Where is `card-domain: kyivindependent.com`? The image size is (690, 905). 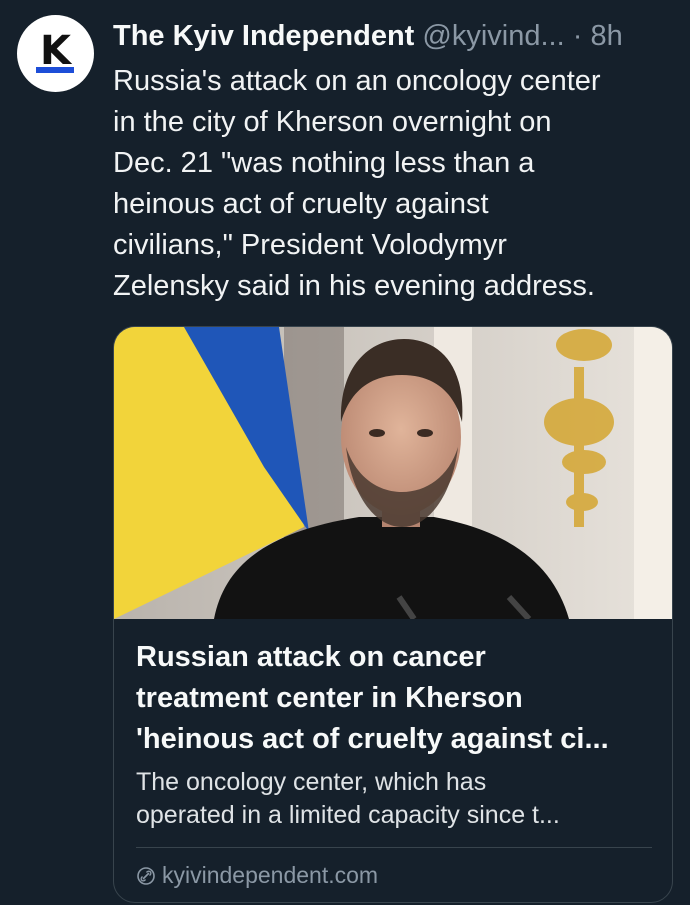 card-domain: kyivindependent.com is located at coordinates (257, 875).